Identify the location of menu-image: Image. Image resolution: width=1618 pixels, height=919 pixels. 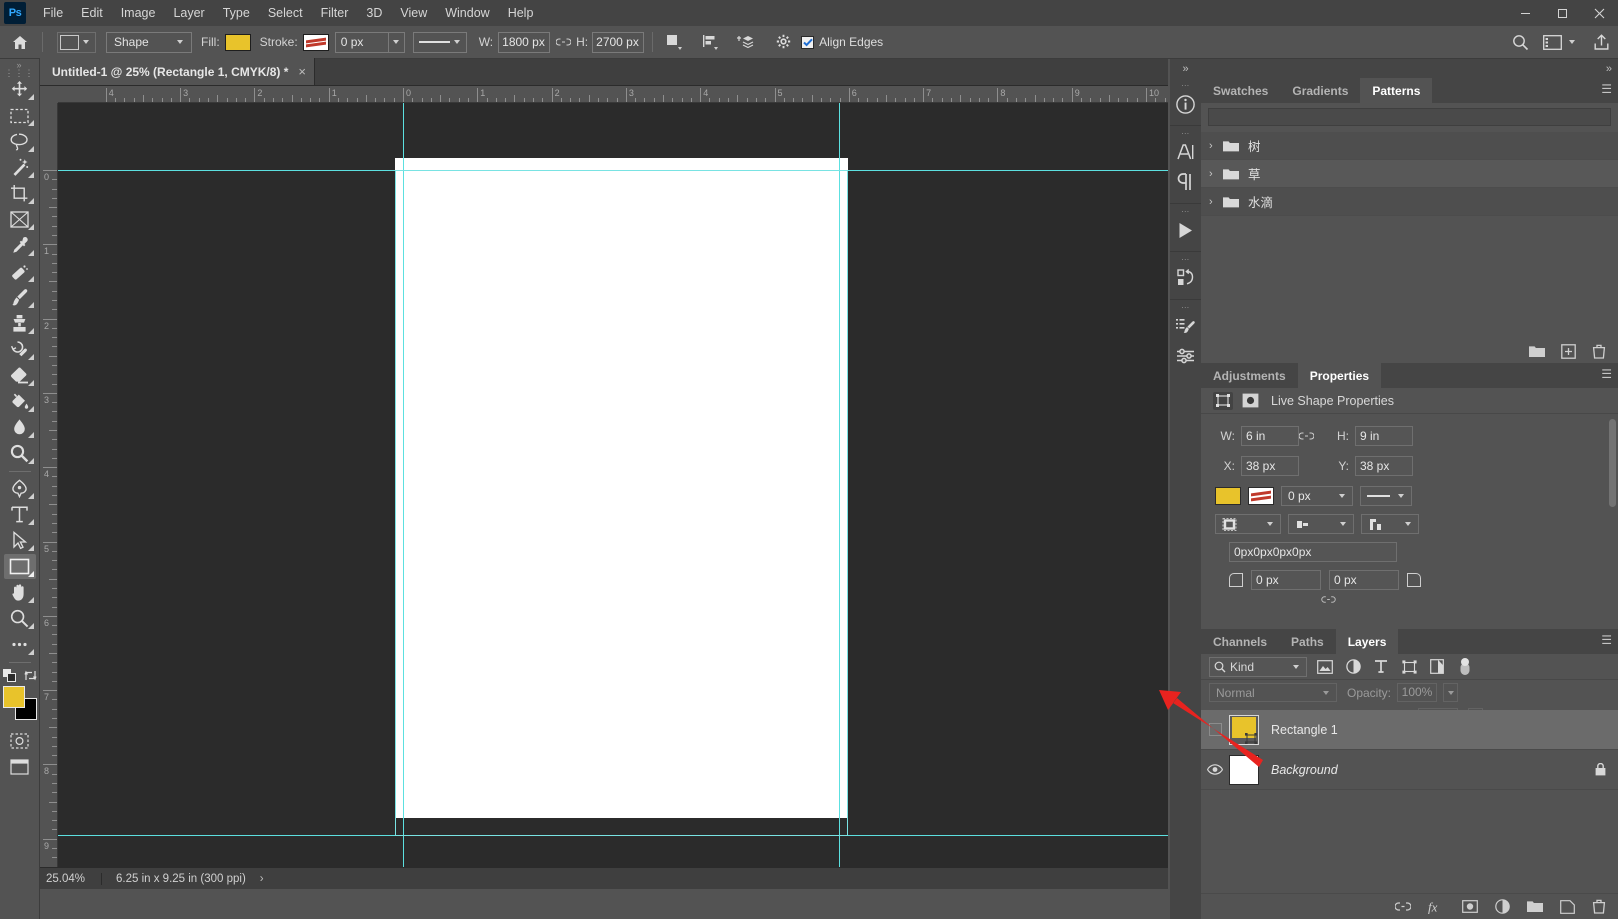
(138, 13).